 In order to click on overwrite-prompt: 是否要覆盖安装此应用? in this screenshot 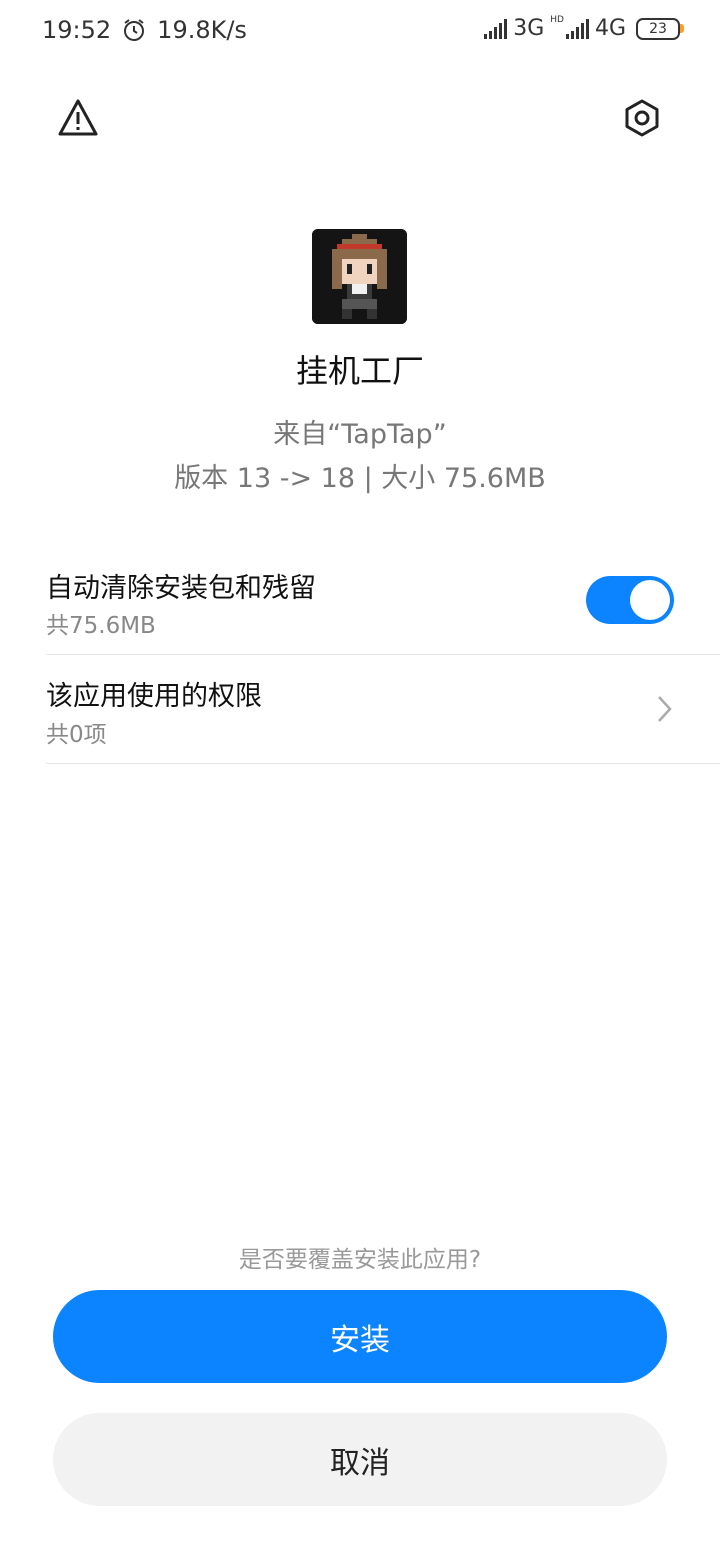, I will do `click(360, 1260)`.